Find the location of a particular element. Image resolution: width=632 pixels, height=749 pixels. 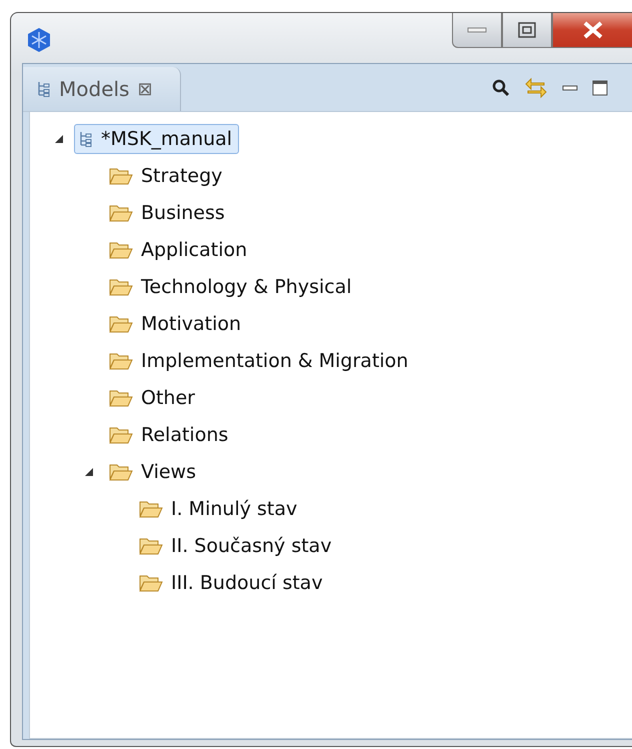

app-icon is located at coordinates (39, 40).